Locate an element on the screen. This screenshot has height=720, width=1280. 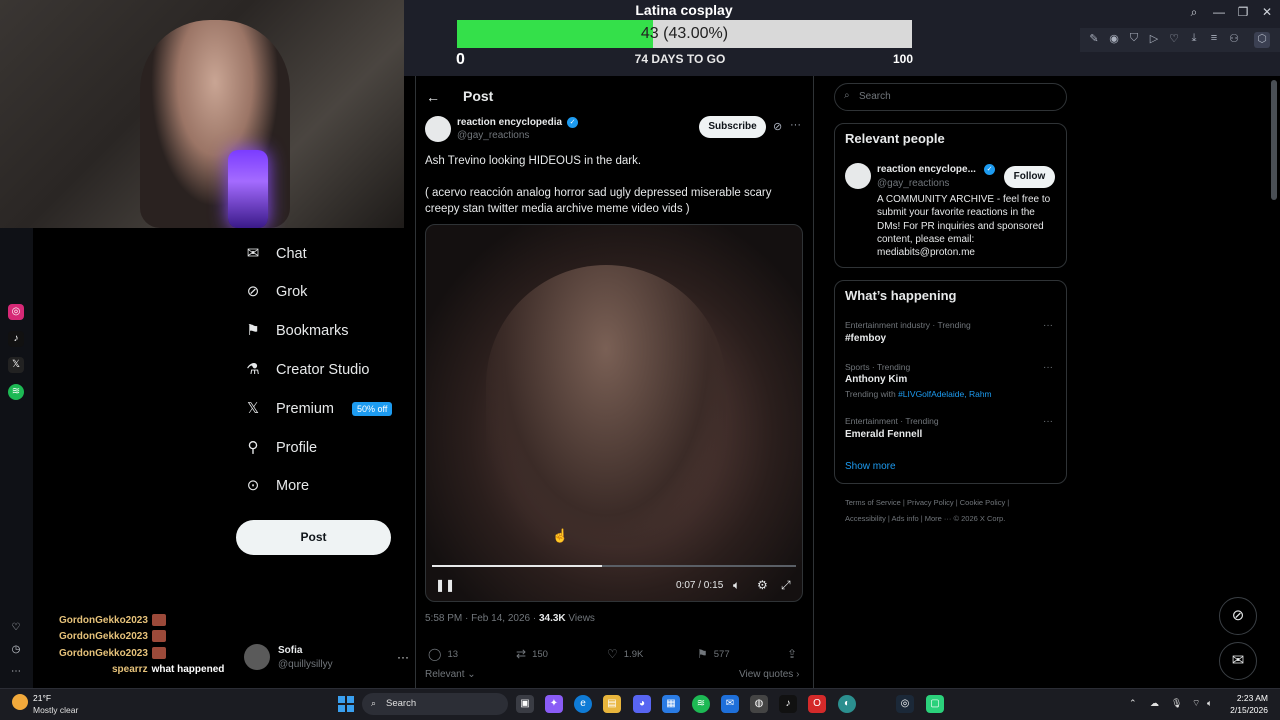
repost-button: ⇄ 150 is located at coordinates (532, 654).